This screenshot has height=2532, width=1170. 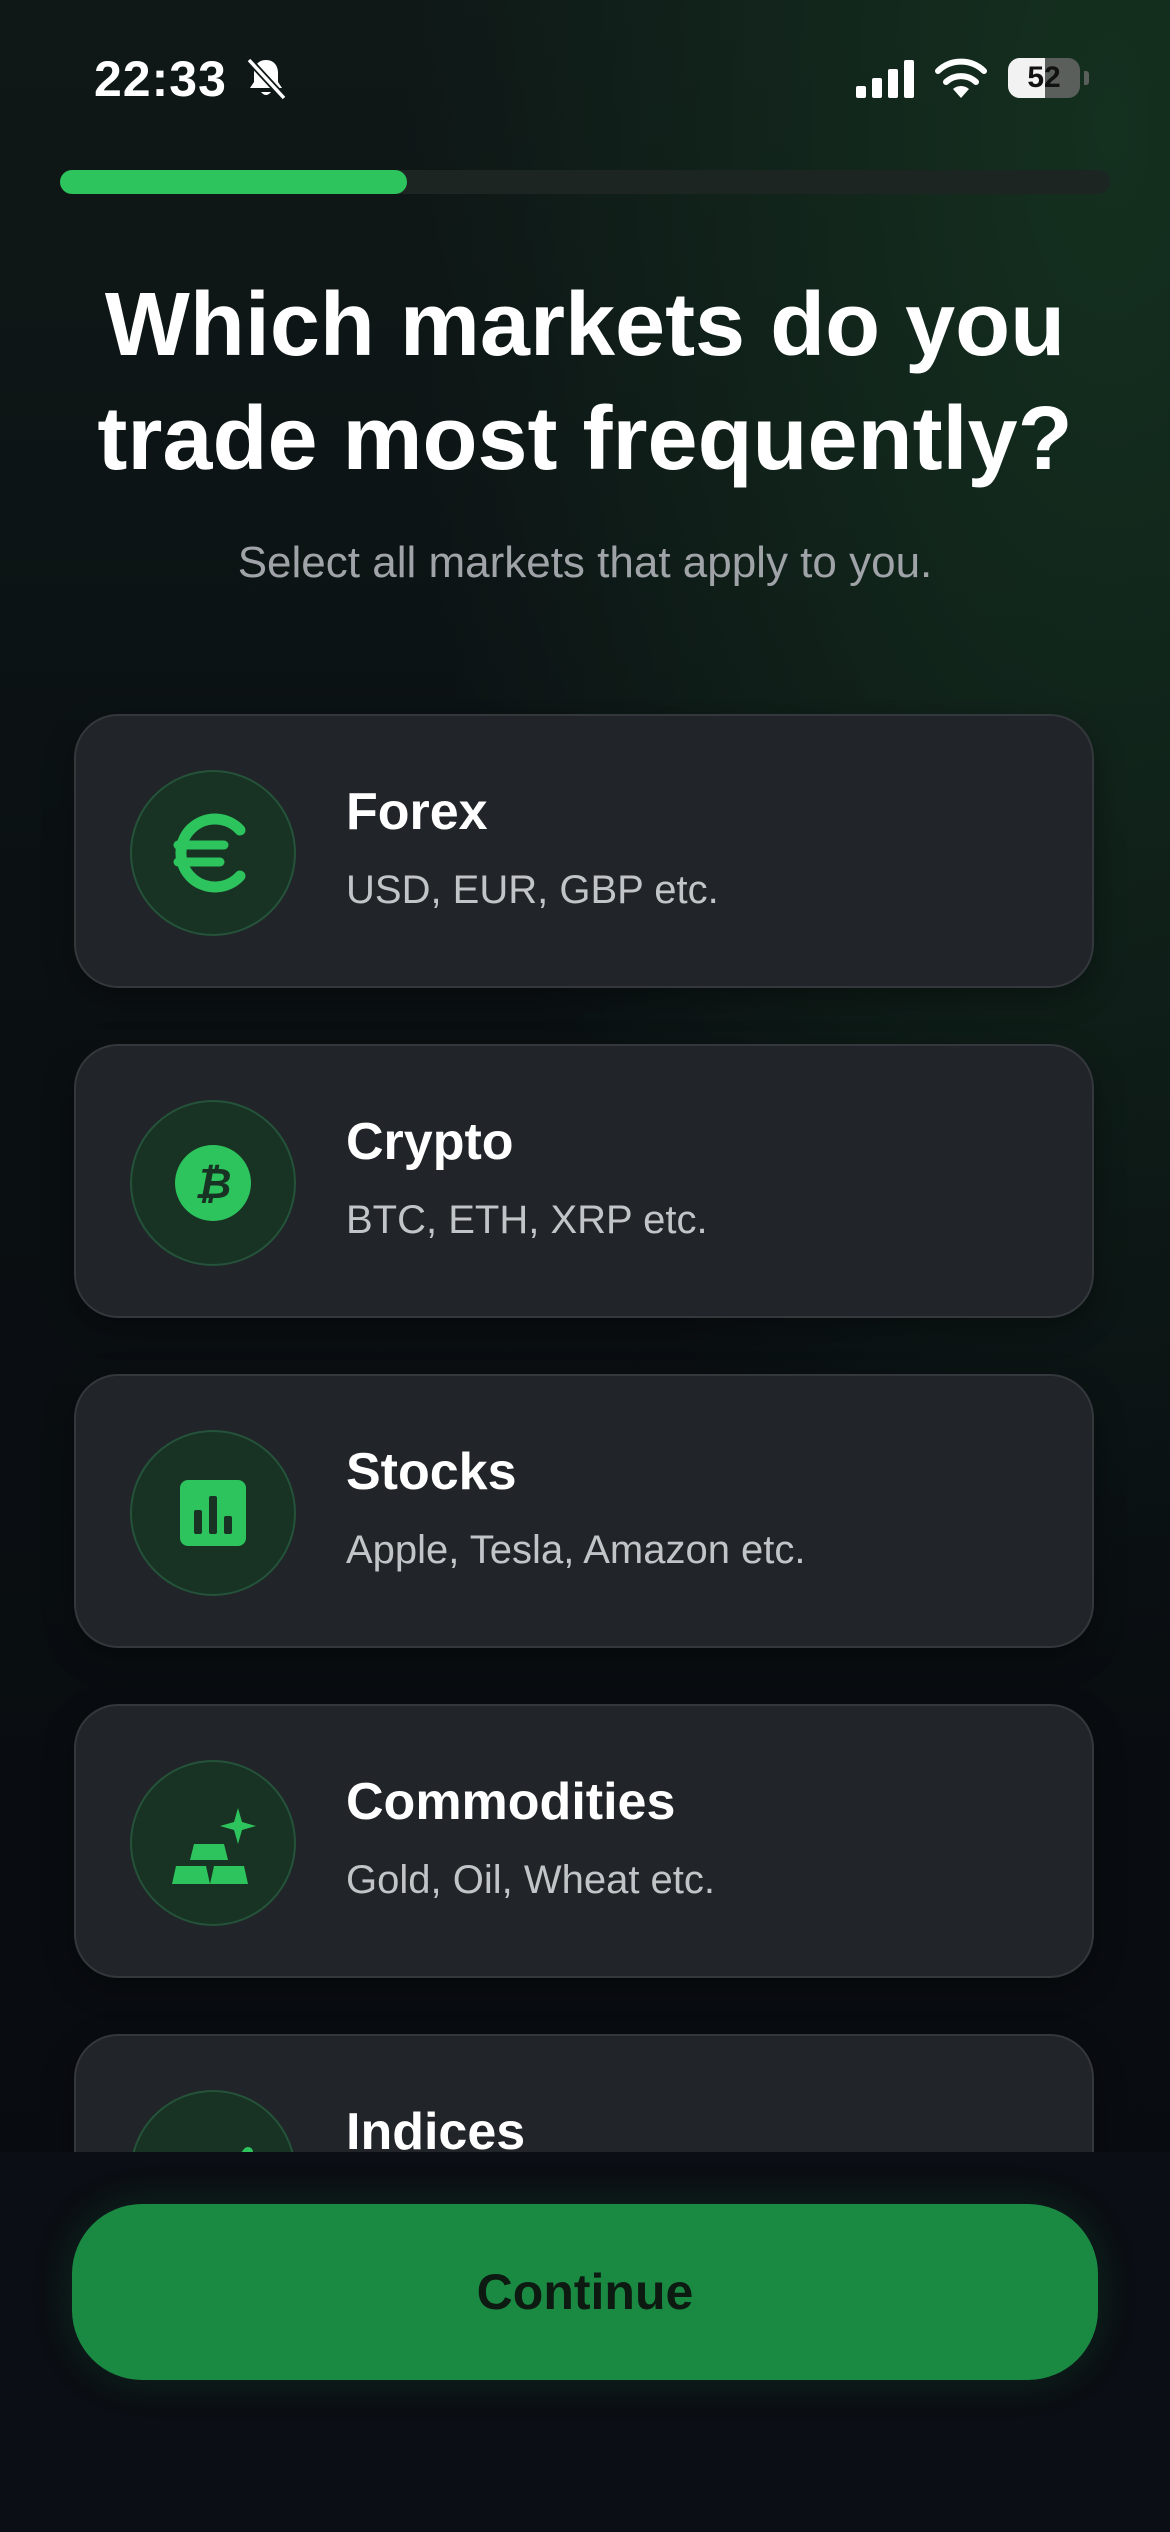 What do you see at coordinates (247, 2149) in the screenshot?
I see `index-chart-icon` at bounding box center [247, 2149].